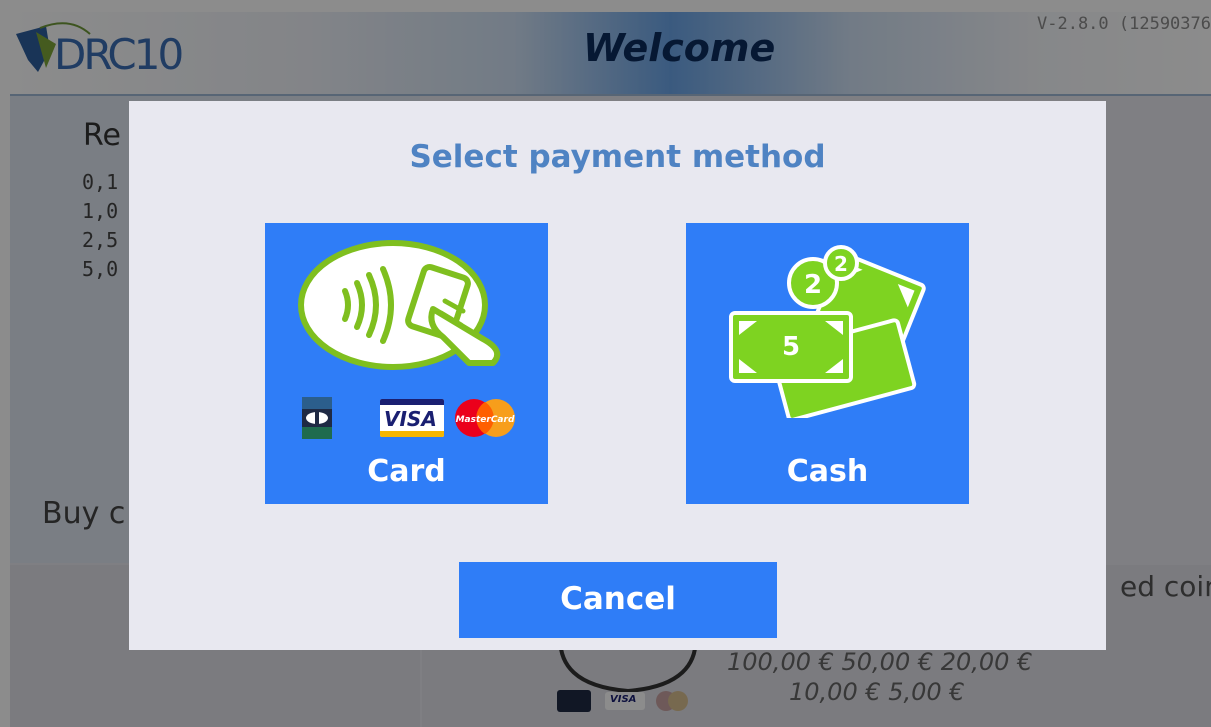  Describe the element at coordinates (399, 305) in the screenshot. I see `contactless-card-icon` at that location.